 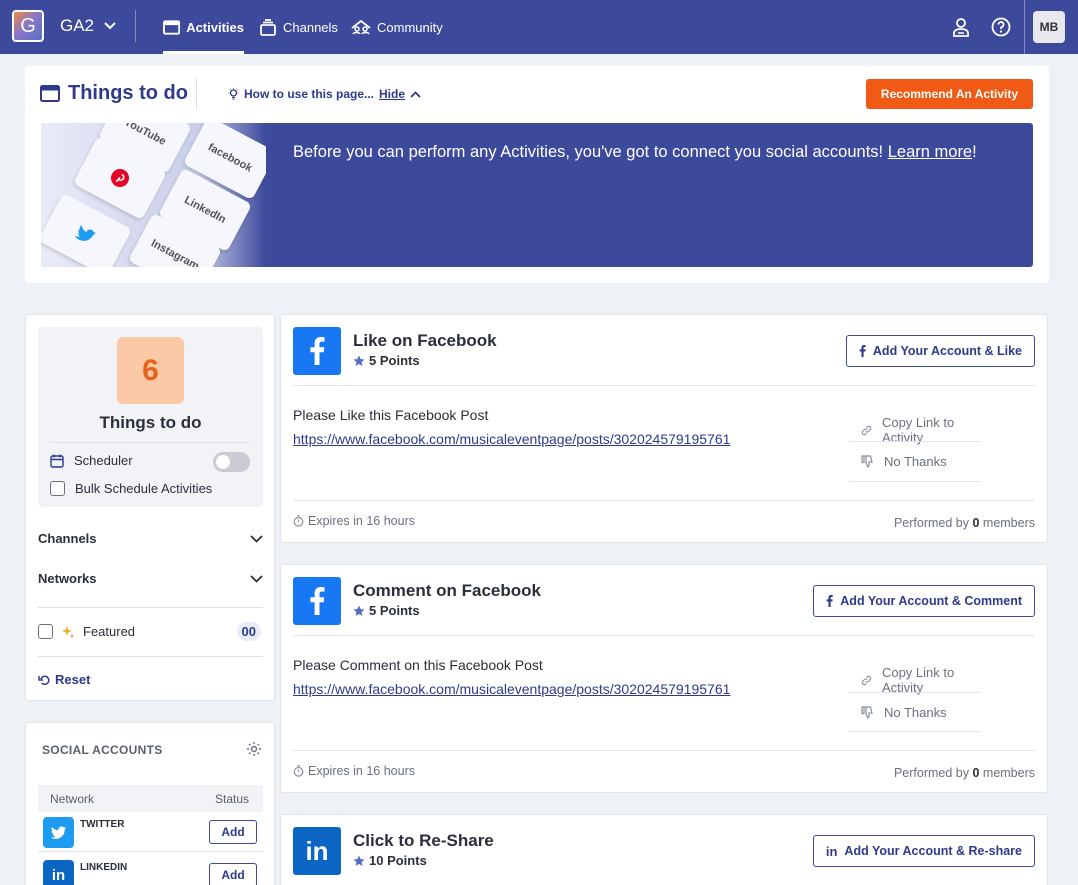 I want to click on sparkle-icon, so click(x=68, y=631).